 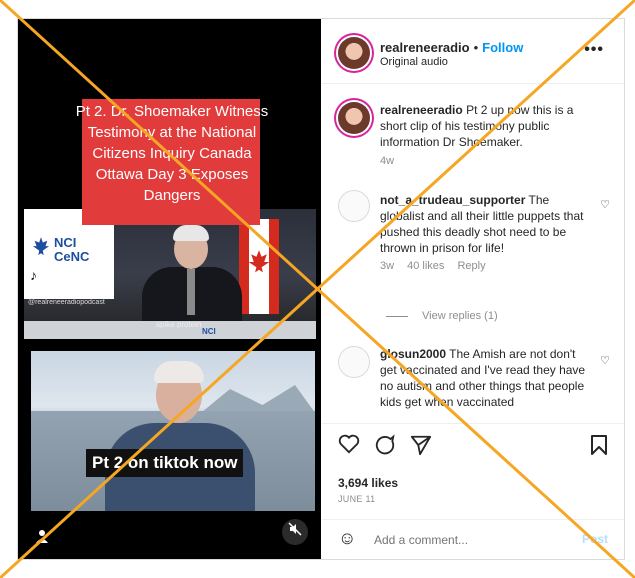 I want to click on header-username: realreneeradio, so click(x=425, y=47).